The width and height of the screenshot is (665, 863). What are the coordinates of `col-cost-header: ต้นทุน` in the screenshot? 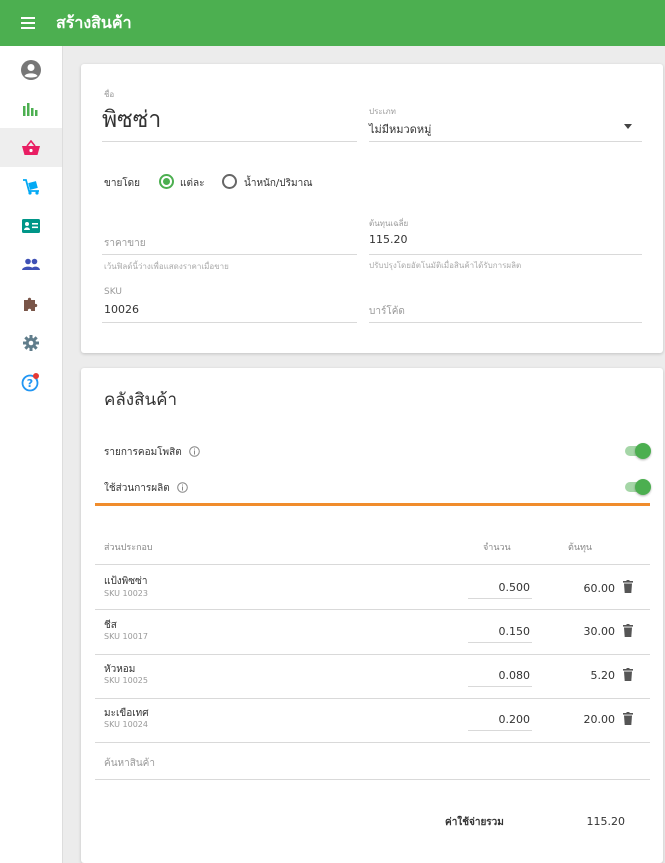 It's located at (580, 548).